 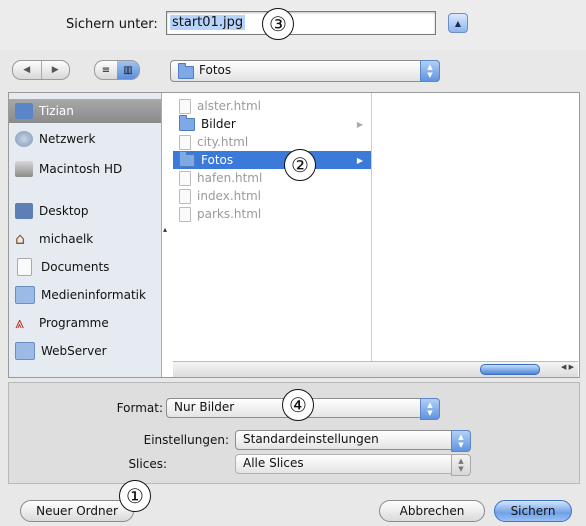 I want to click on file-name: city.html, so click(x=223, y=142).